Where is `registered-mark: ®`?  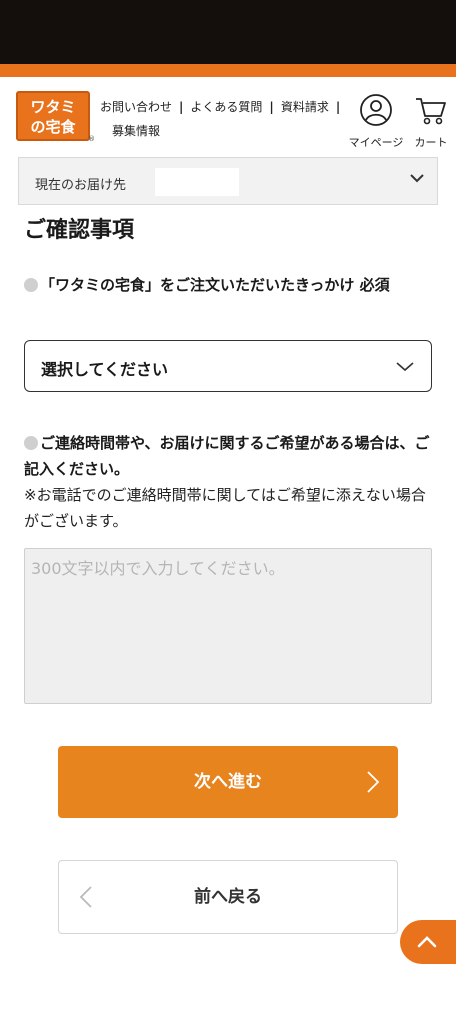
registered-mark: ® is located at coordinates (91, 139).